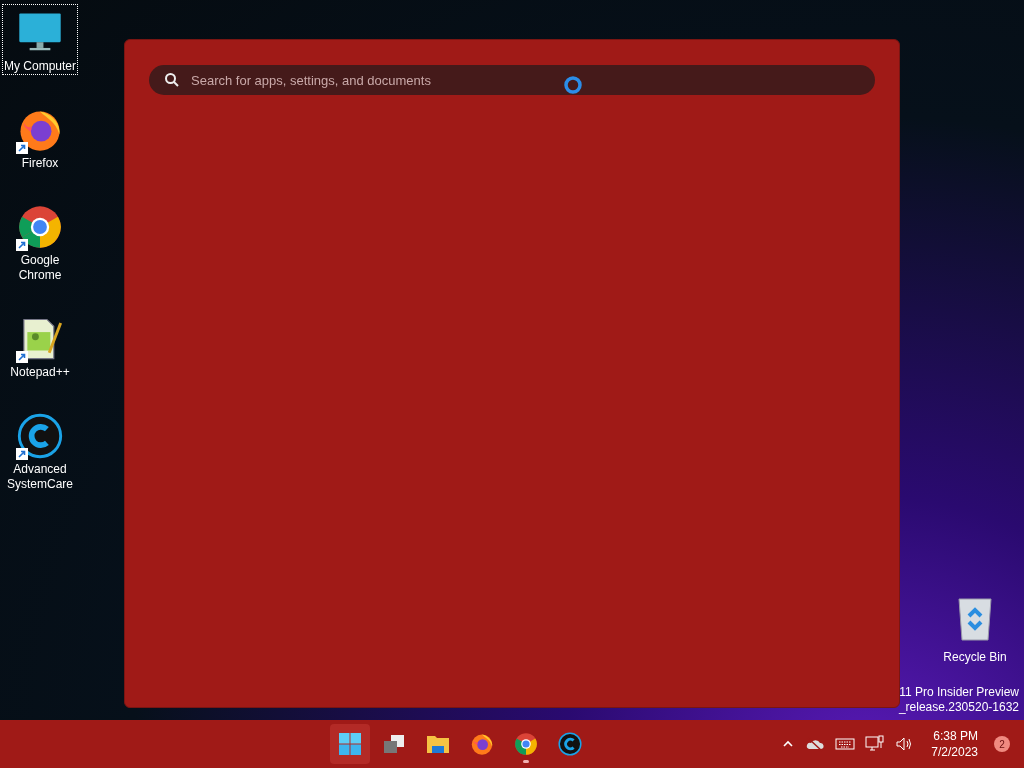 This screenshot has height=768, width=1024. What do you see at coordinates (1002, 744) in the screenshot?
I see `notification-badge: 2` at bounding box center [1002, 744].